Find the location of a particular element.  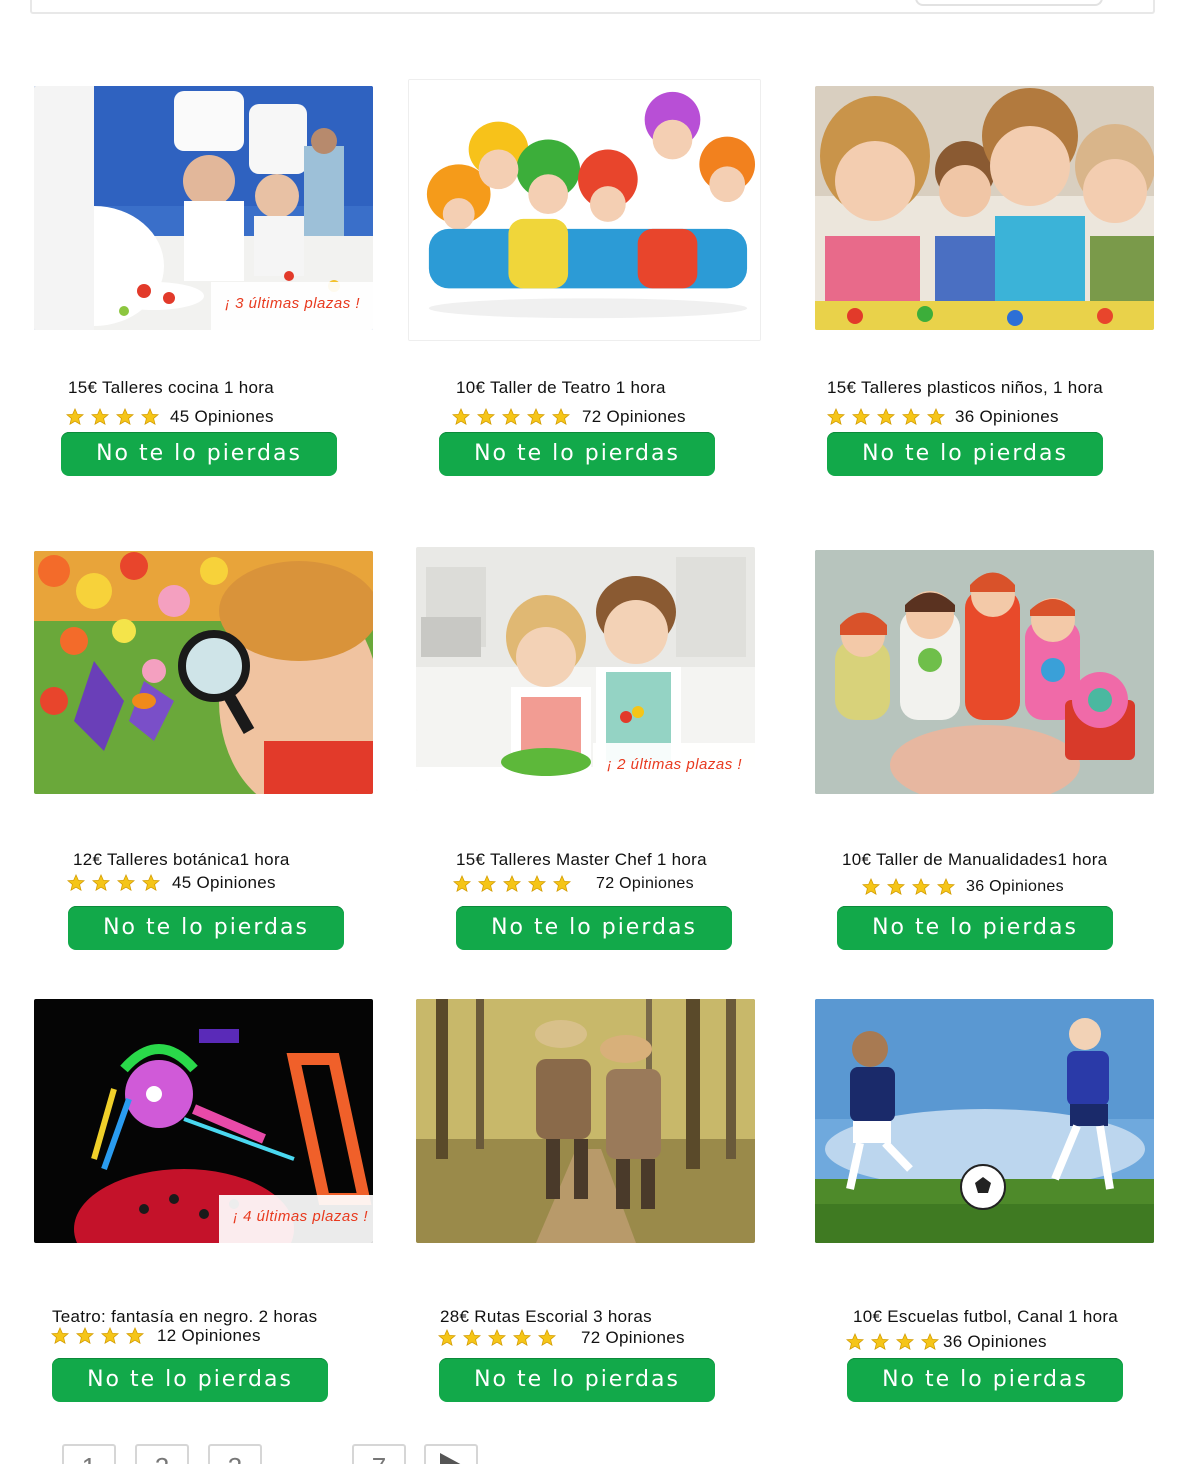

card-title: 15€ Talleres Master Chef 1 hora is located at coordinates (581, 859).